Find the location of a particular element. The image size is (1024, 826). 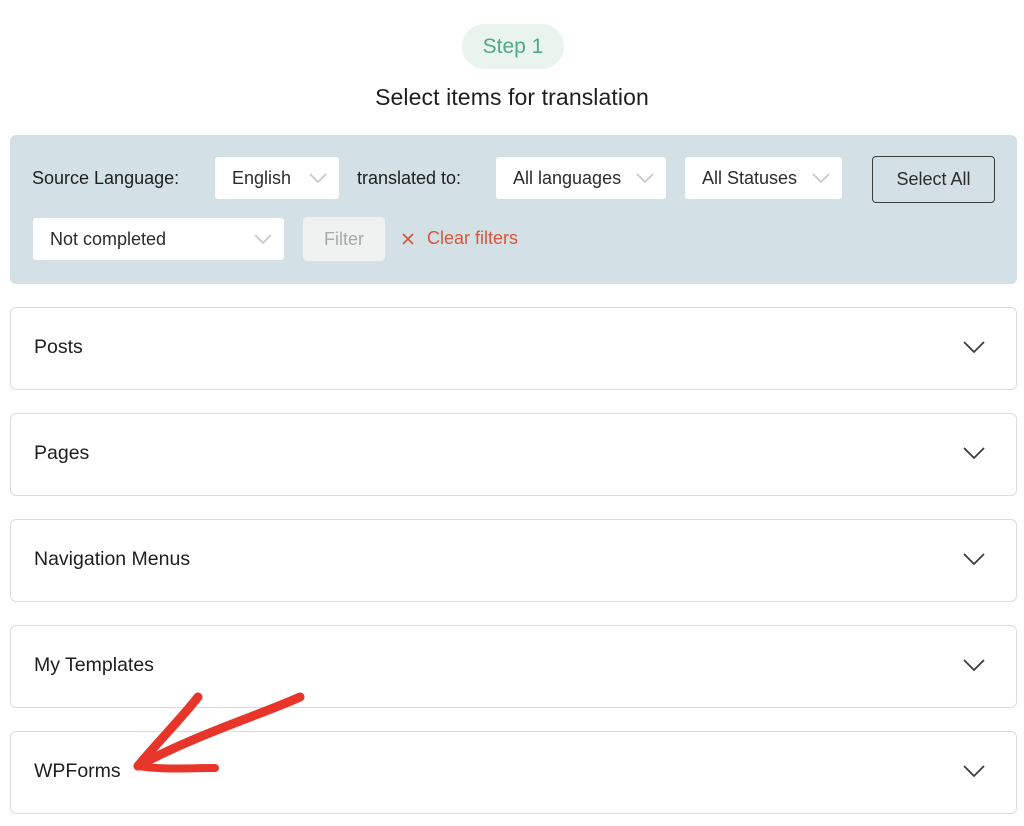

section-title: Navigation Menus is located at coordinates (112, 559).